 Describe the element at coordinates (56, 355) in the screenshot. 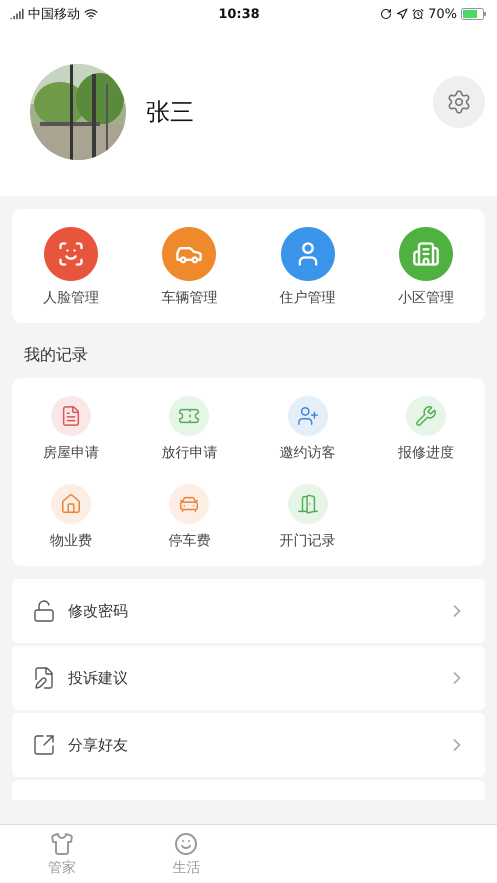

I see `section-title: 我的记录` at that location.